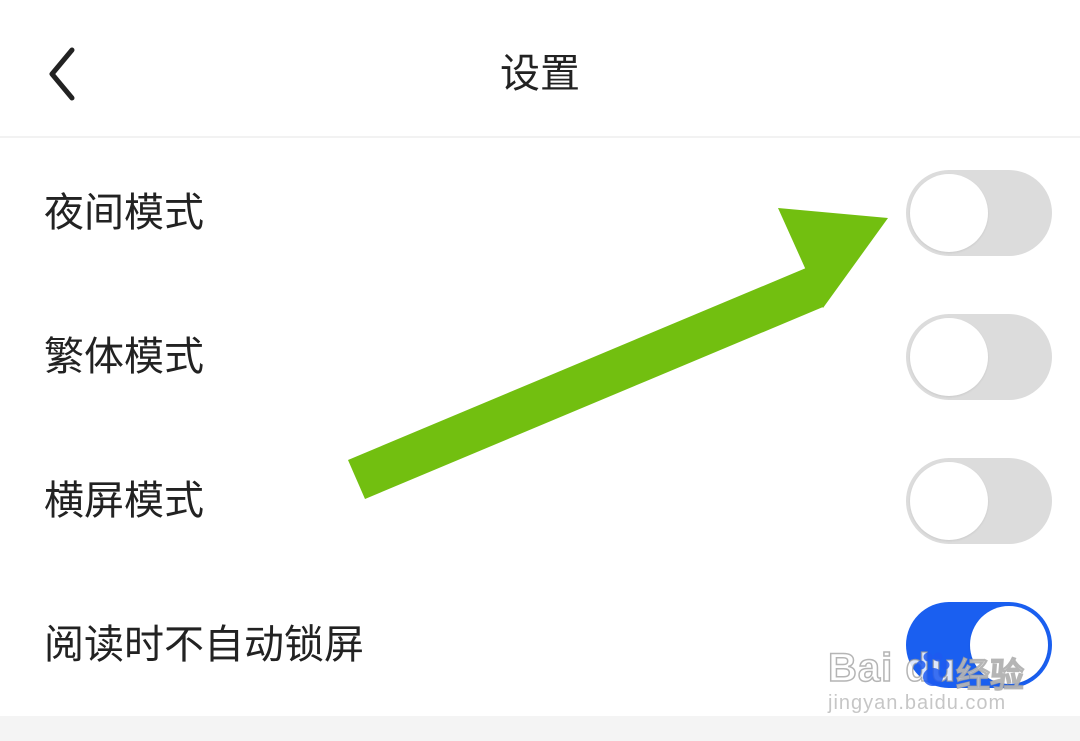  What do you see at coordinates (124, 357) in the screenshot?
I see `setting-label: 繁体模式` at bounding box center [124, 357].